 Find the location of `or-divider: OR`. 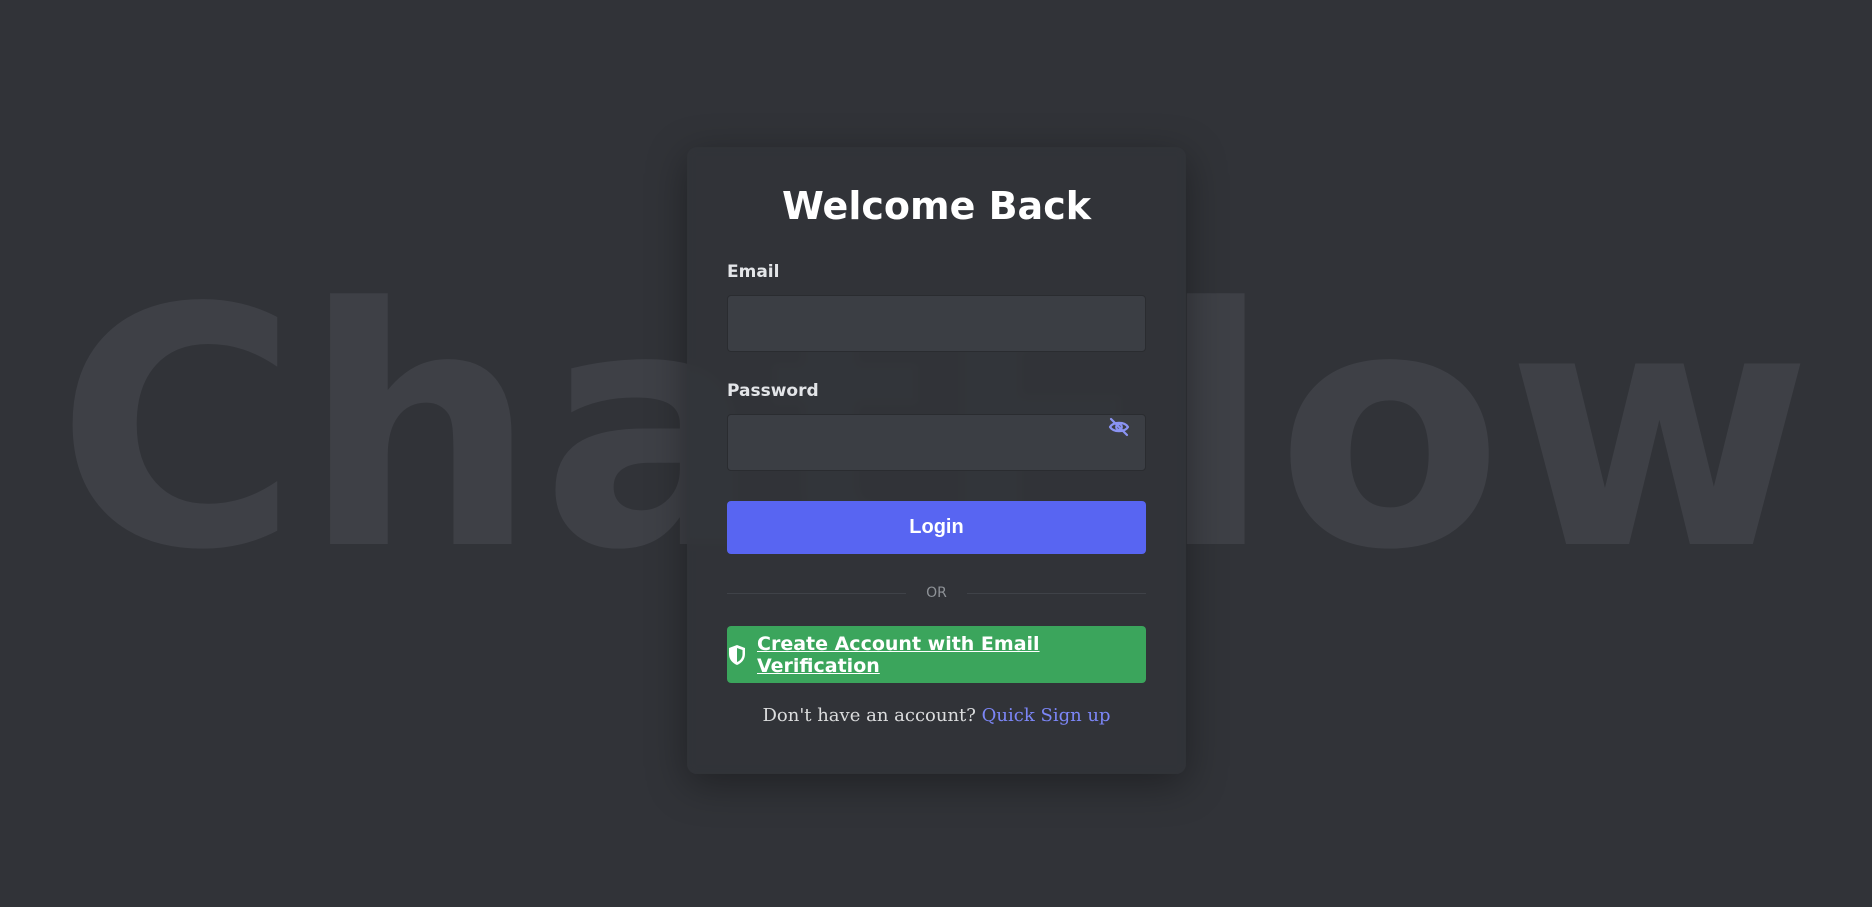

or-divider: OR is located at coordinates (936, 593).